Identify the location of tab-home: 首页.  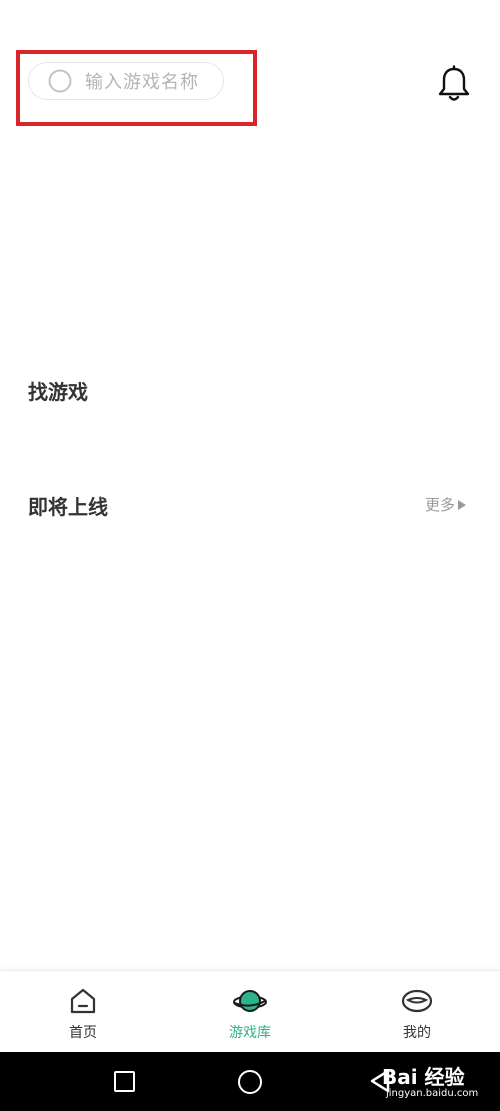
(83, 1012).